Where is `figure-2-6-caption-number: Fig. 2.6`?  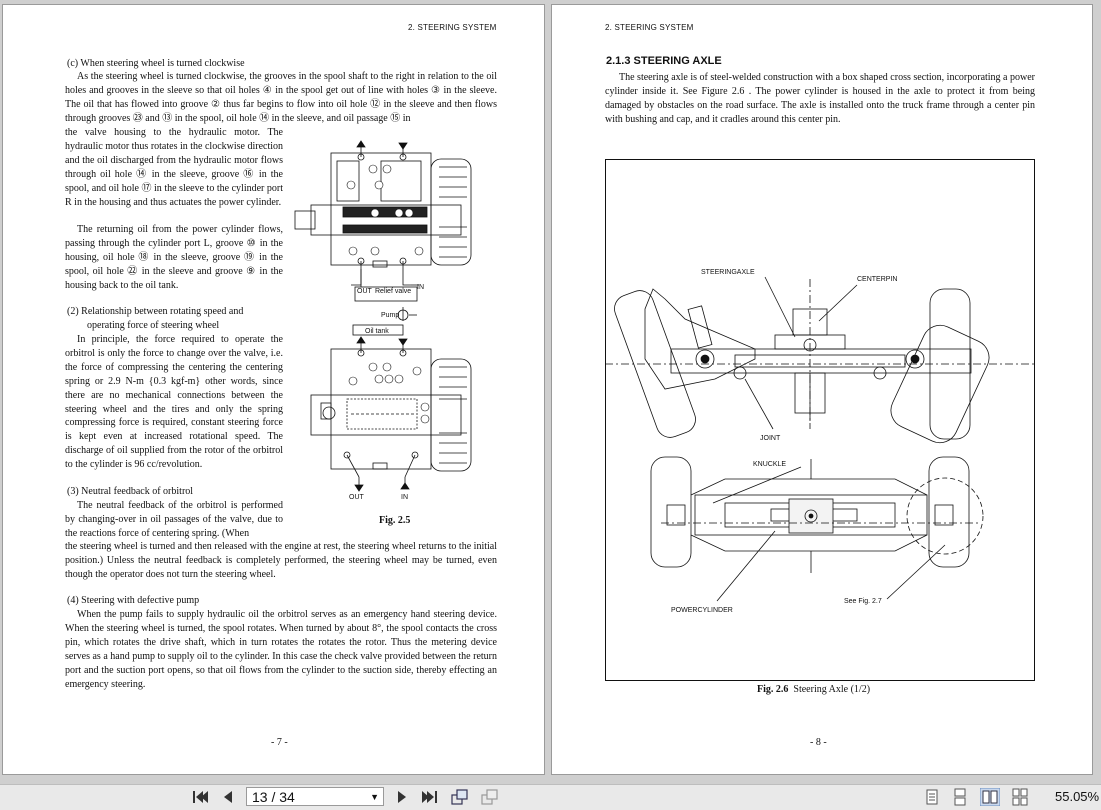 figure-2-6-caption-number: Fig. 2.6 is located at coordinates (773, 689).